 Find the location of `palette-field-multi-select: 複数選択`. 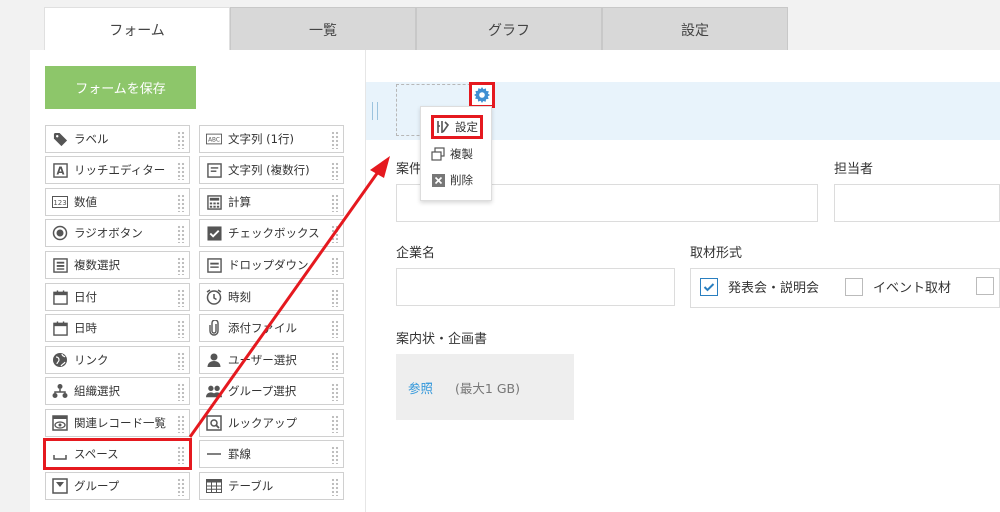

palette-field-multi-select: 複数選択 is located at coordinates (117, 265).